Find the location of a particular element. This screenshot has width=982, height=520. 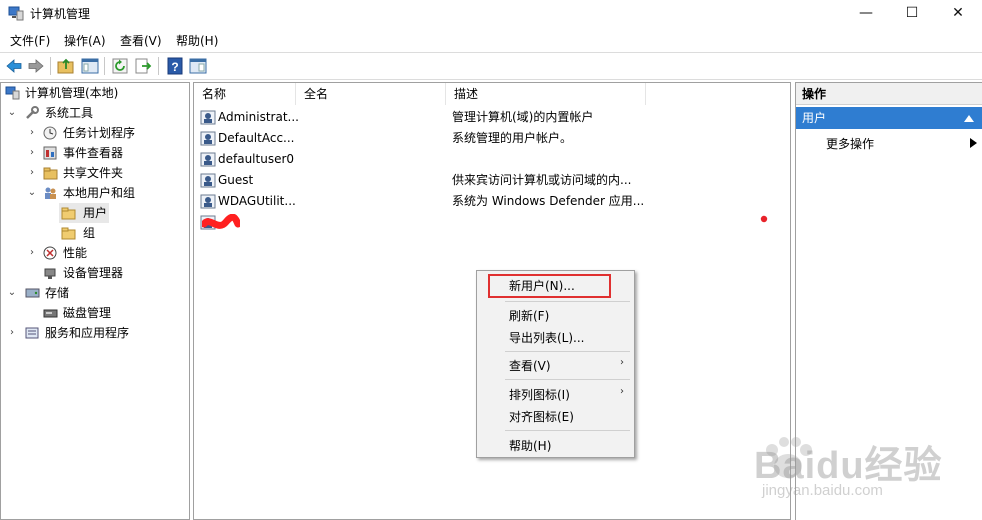

more-actions-label: 更多操作 is located at coordinates (850, 144).